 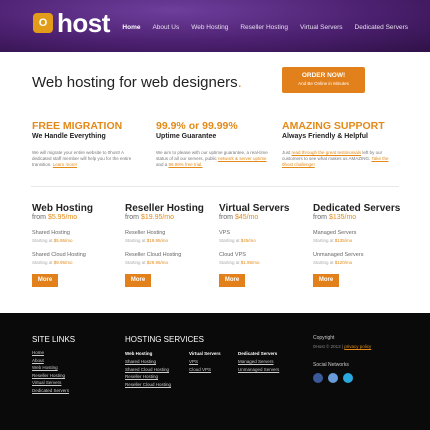 What do you see at coordinates (148, 376) in the screenshot?
I see `footer-link: Reseller Hosting` at bounding box center [148, 376].